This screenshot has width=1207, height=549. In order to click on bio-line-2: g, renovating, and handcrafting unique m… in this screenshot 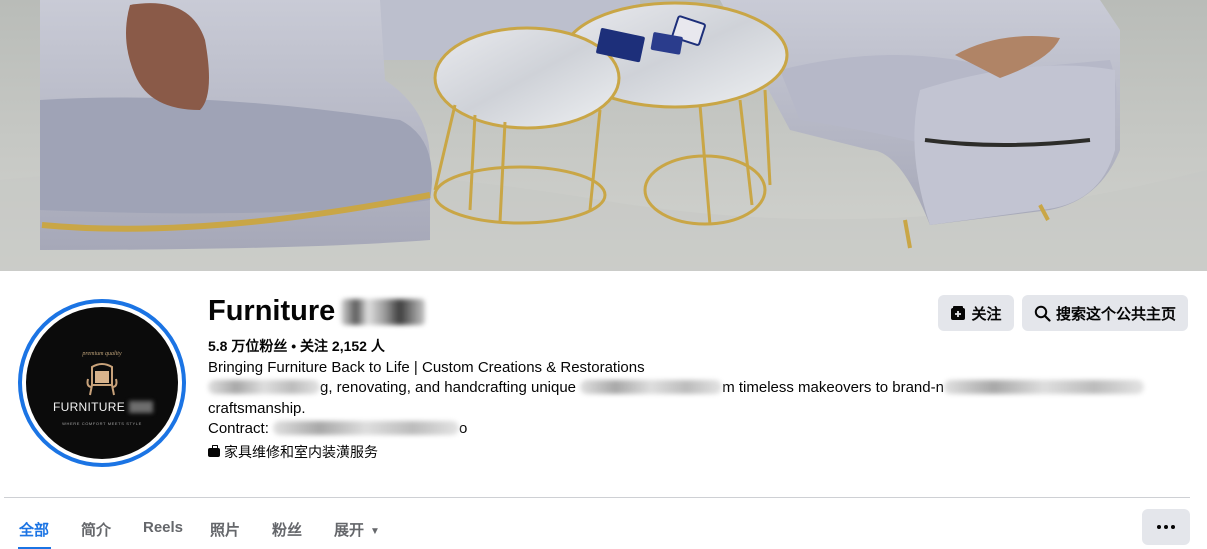, I will do `click(676, 387)`.